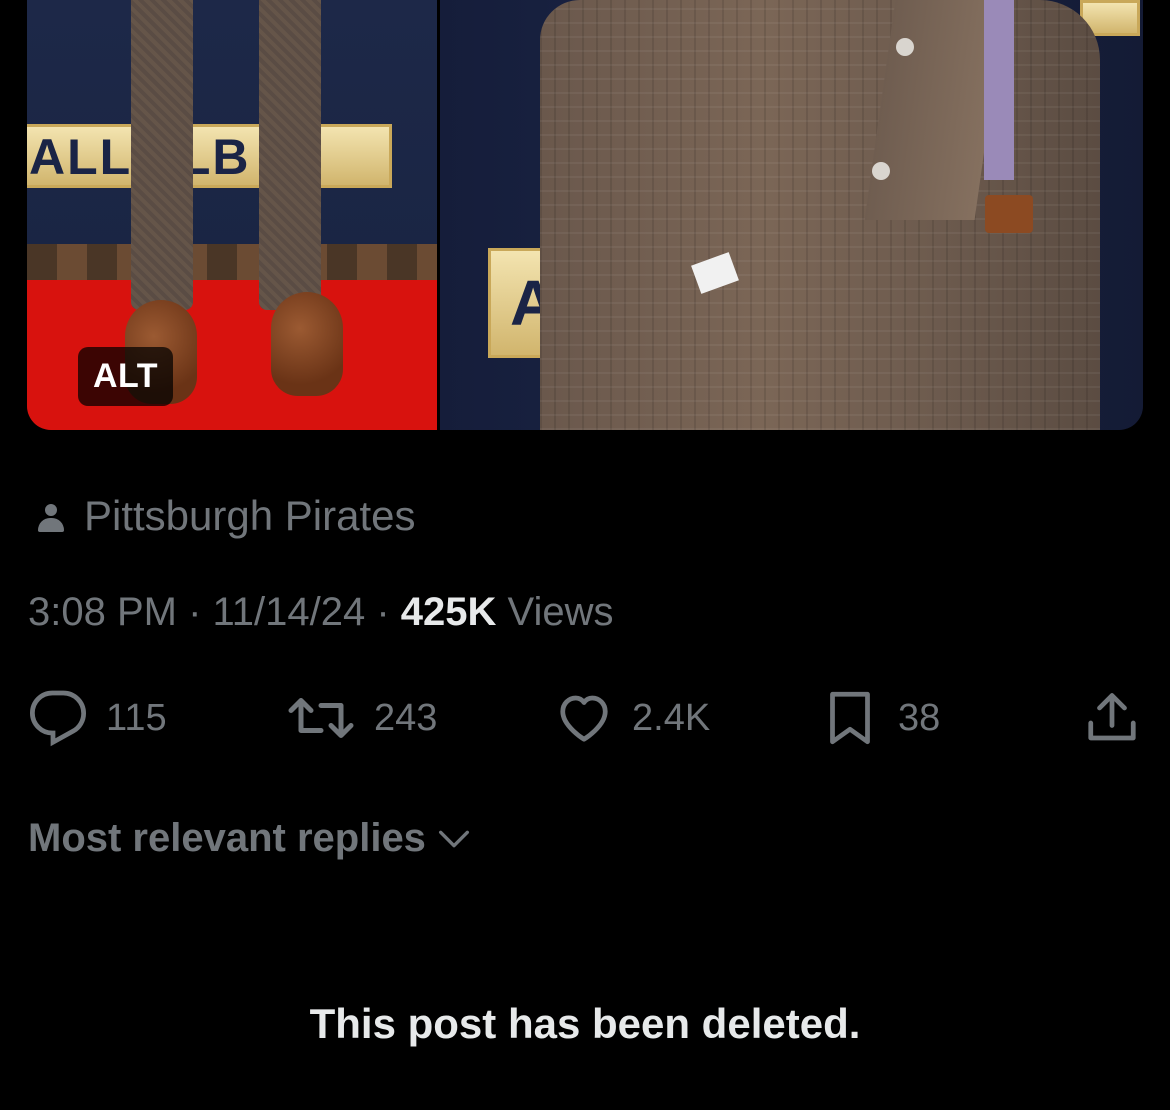  Describe the element at coordinates (361, 718) in the screenshot. I see `repost-button: 243` at that location.